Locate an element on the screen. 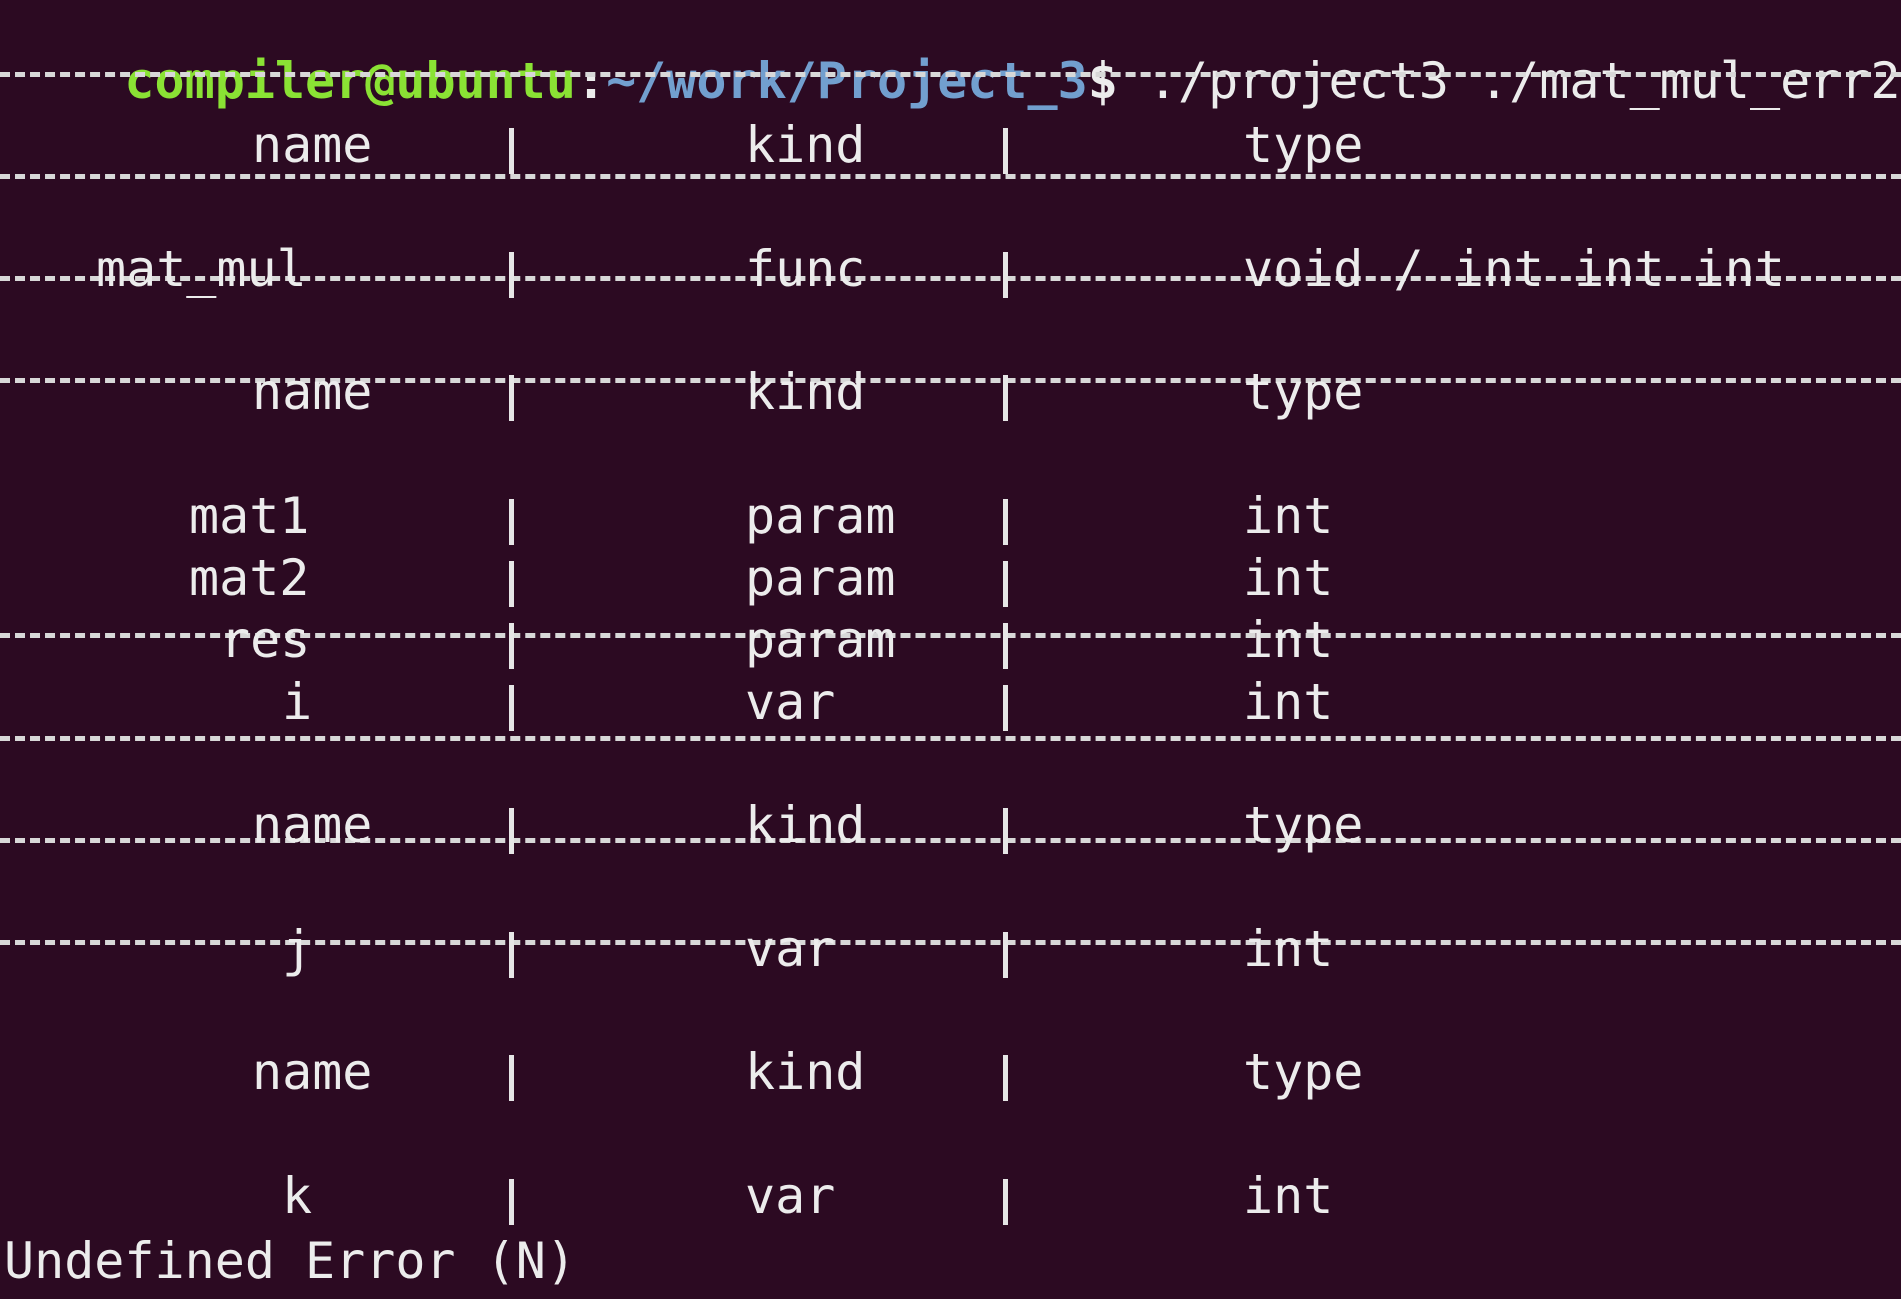 The image size is (1901, 1299). row-name: res is located at coordinates (265, 640).